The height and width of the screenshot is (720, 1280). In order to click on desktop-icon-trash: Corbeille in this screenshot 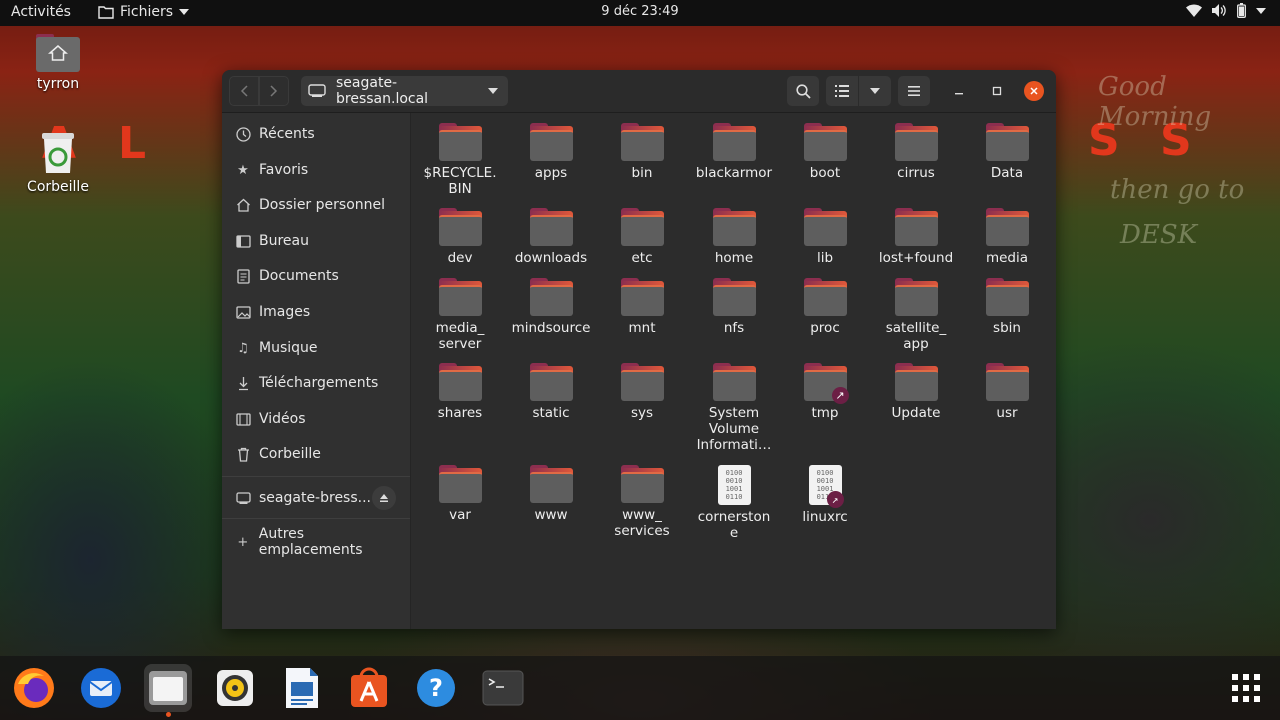, I will do `click(58, 163)`.